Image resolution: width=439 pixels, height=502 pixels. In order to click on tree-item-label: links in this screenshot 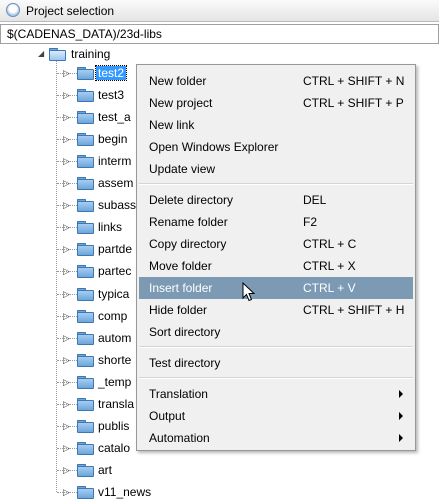, I will do `click(110, 227)`.